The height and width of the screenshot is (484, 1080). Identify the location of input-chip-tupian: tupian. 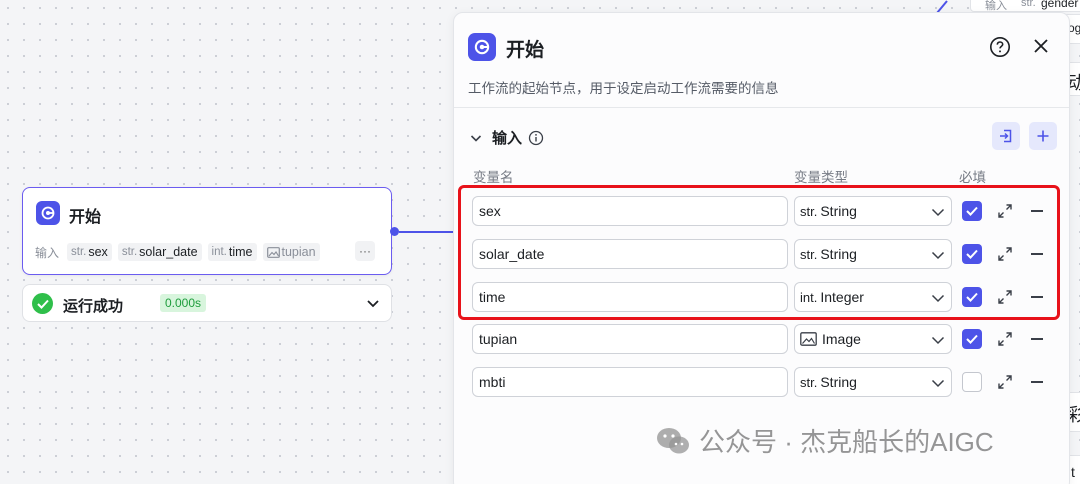
(291, 252).